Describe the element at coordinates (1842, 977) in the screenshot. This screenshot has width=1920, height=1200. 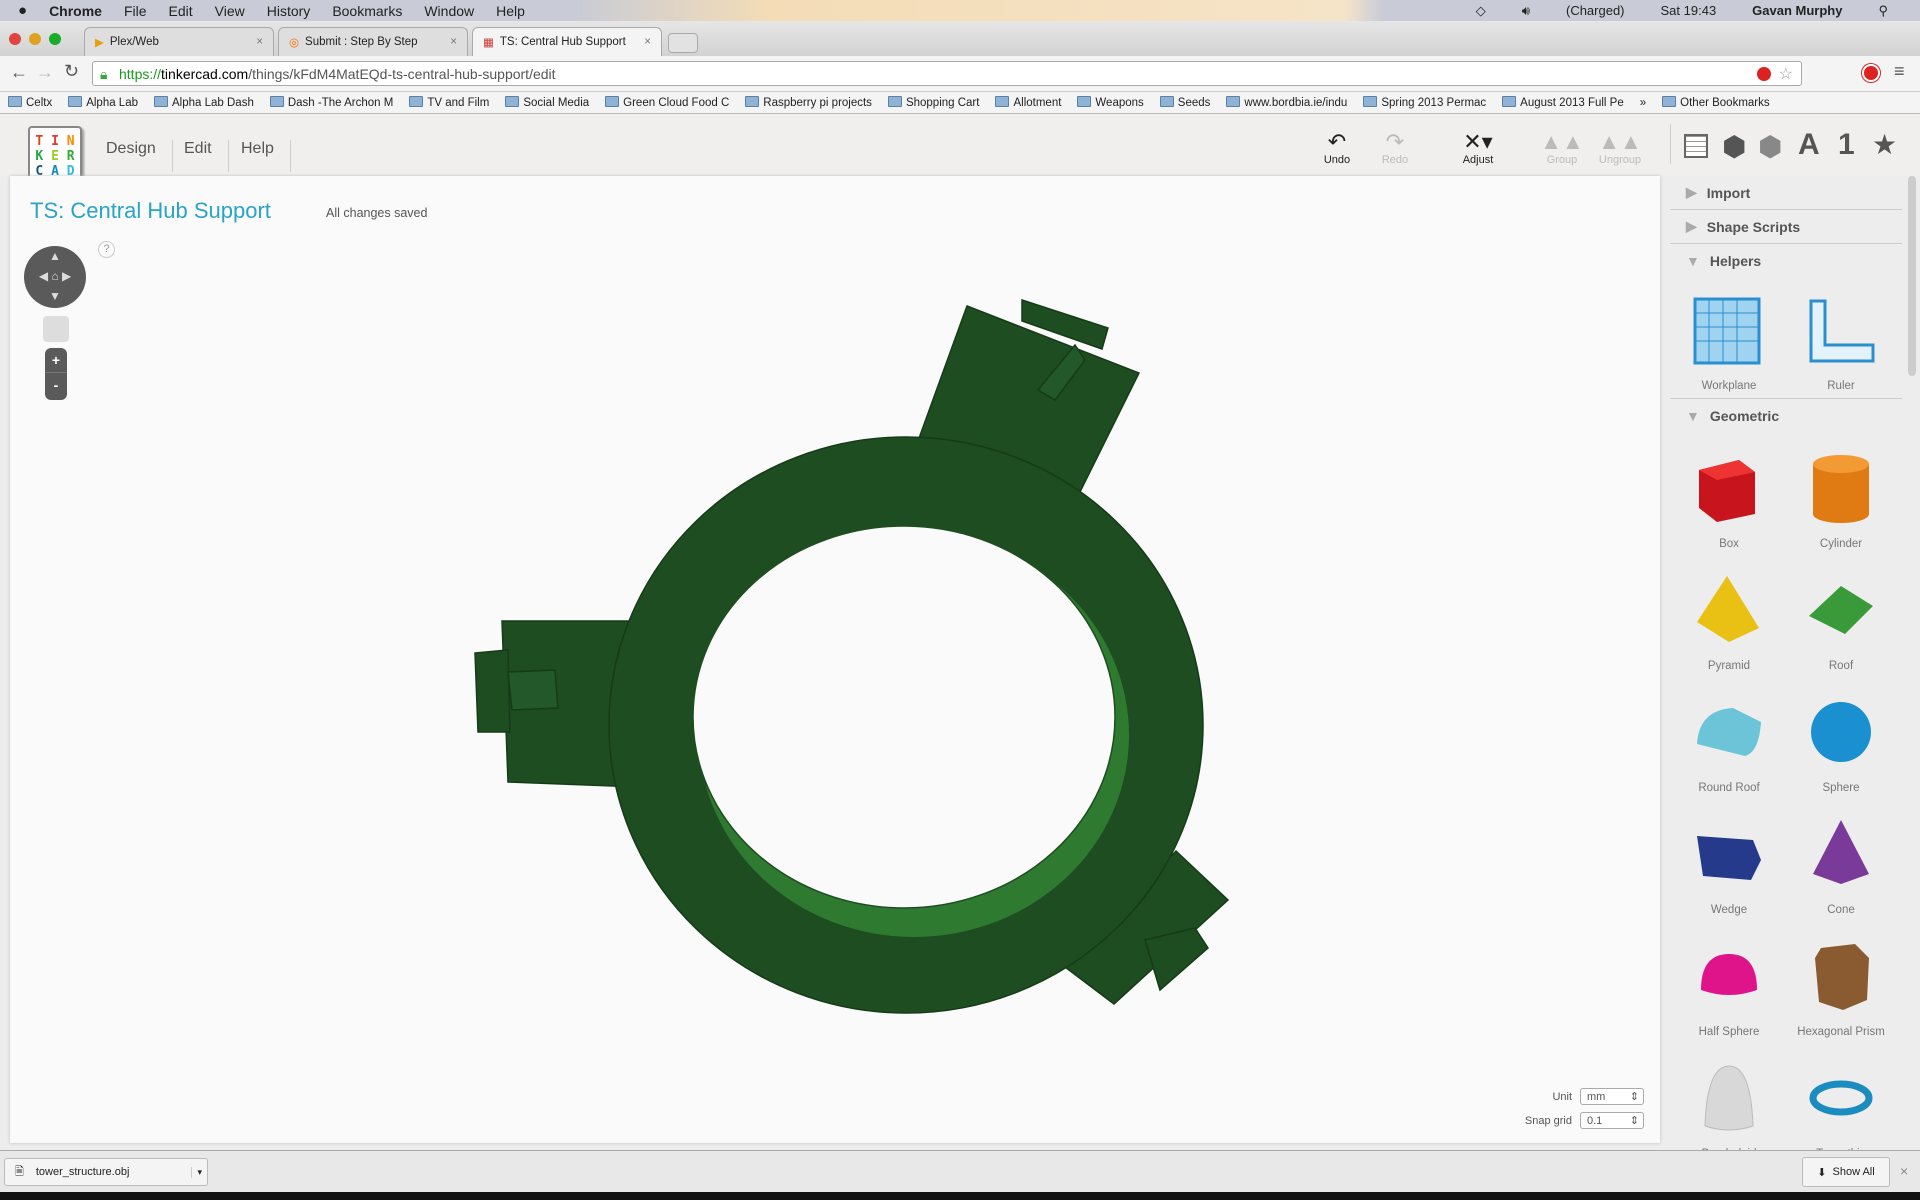
I see `hexagonal-prism-icon` at that location.